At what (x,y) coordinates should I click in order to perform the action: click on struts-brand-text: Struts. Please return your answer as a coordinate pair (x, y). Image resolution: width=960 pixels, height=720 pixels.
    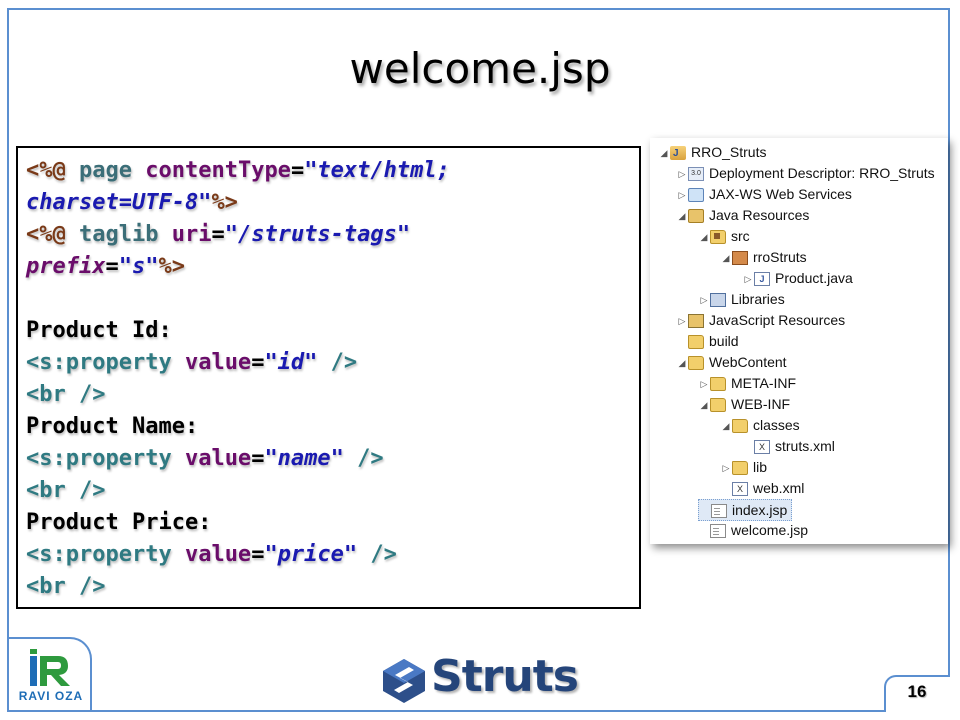
    Looking at the image, I should click on (505, 676).